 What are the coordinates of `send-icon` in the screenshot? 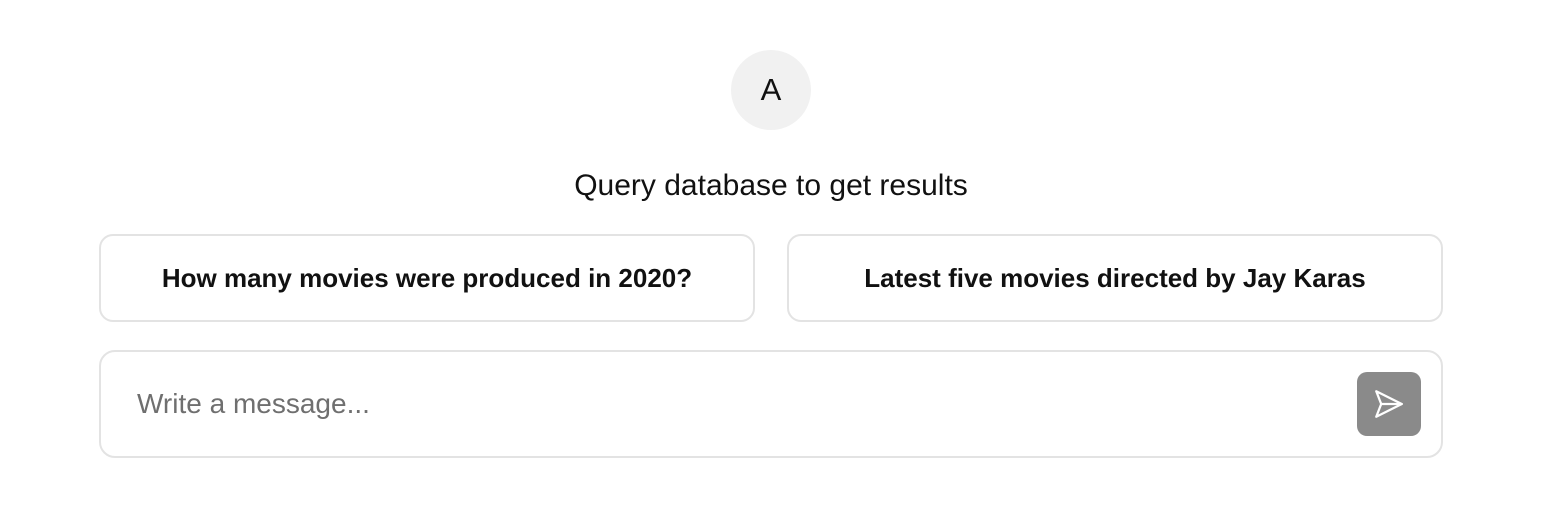 It's located at (1389, 404).